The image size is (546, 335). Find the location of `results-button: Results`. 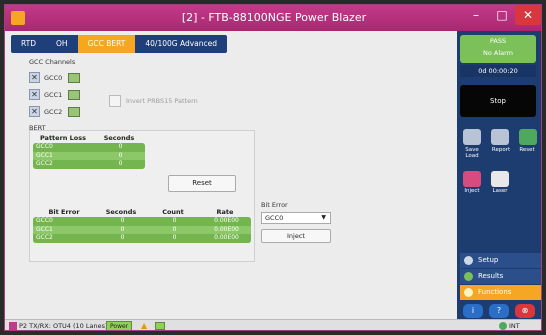

results-button: Results is located at coordinates (500, 276).